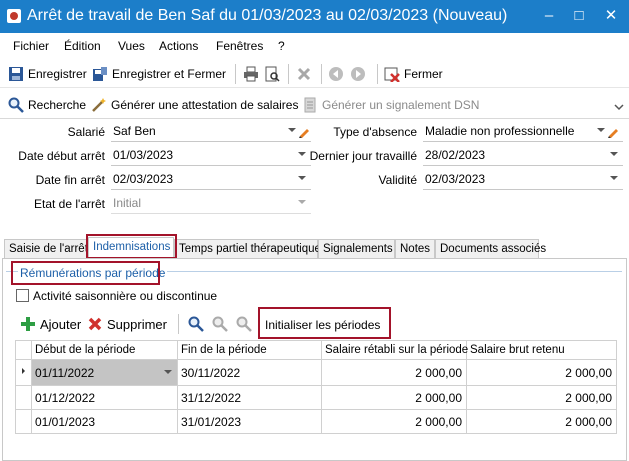 The image size is (629, 461). What do you see at coordinates (397, 180) in the screenshot?
I see `validity-label: Validité` at bounding box center [397, 180].